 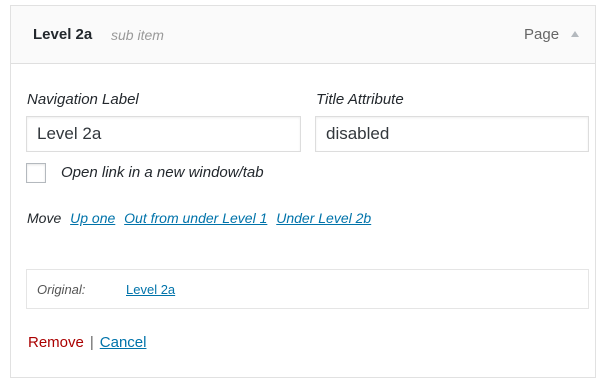 What do you see at coordinates (303, 35) in the screenshot?
I see `menu-item-header: Level 2a sub item Page` at bounding box center [303, 35].